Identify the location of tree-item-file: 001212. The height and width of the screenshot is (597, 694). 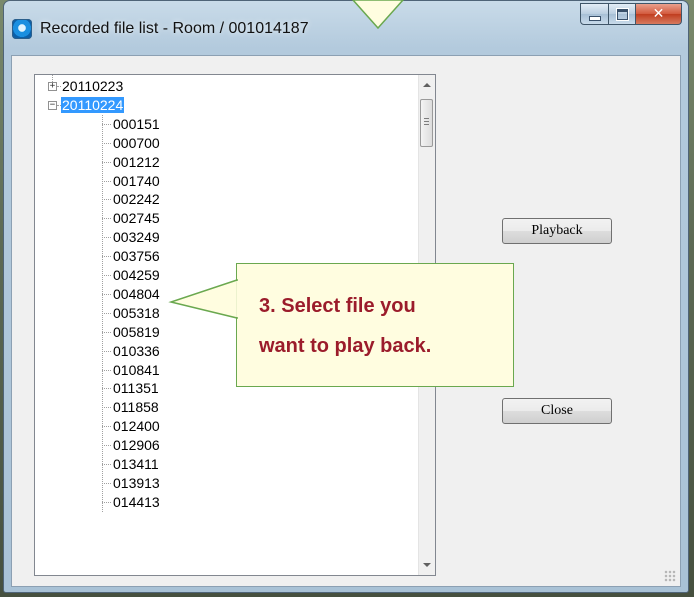
(136, 162).